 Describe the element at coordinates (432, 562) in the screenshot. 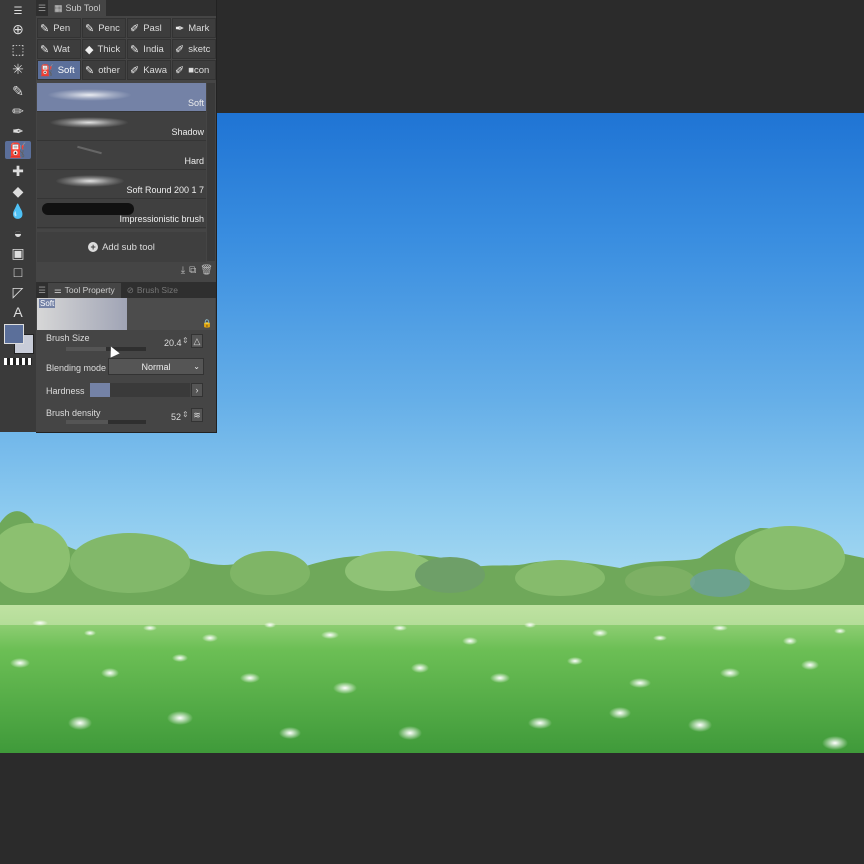

I see `tree-line` at that location.